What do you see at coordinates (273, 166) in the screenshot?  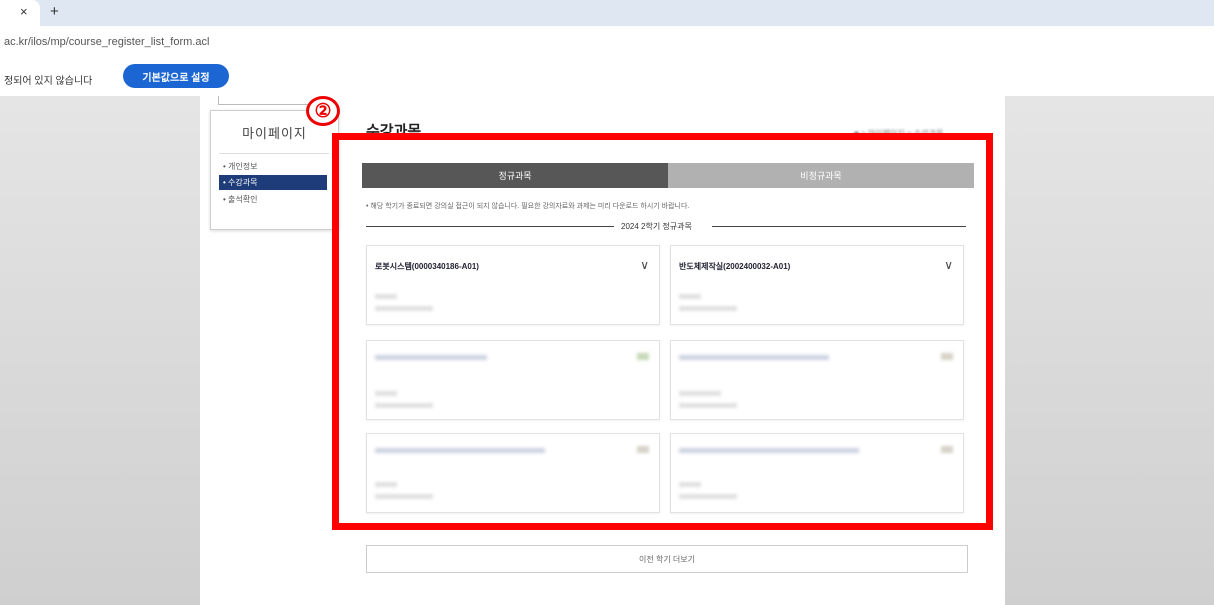 I see `sidebar-item-personal-info: • 개인정보` at bounding box center [273, 166].